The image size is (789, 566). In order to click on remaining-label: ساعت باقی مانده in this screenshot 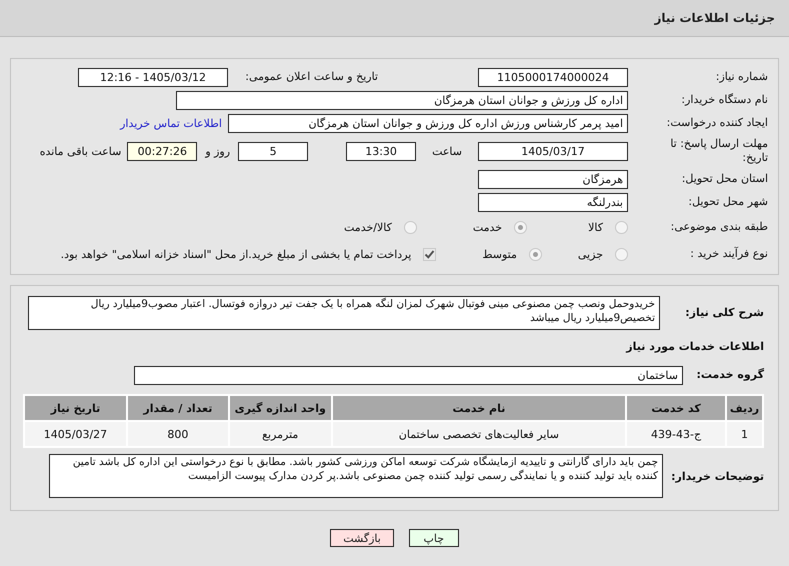, I will do `click(81, 151)`.